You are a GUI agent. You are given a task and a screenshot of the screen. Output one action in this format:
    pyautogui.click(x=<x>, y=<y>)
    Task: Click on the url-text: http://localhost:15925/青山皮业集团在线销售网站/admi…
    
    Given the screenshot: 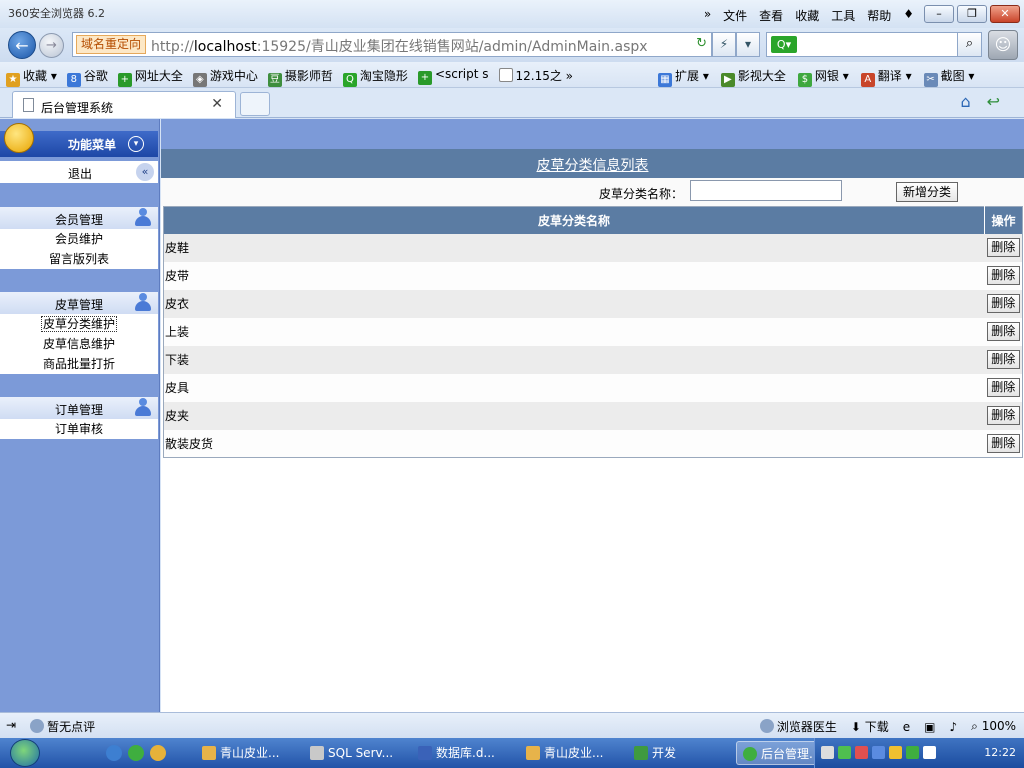 What is the action you would take?
    pyautogui.click(x=399, y=46)
    